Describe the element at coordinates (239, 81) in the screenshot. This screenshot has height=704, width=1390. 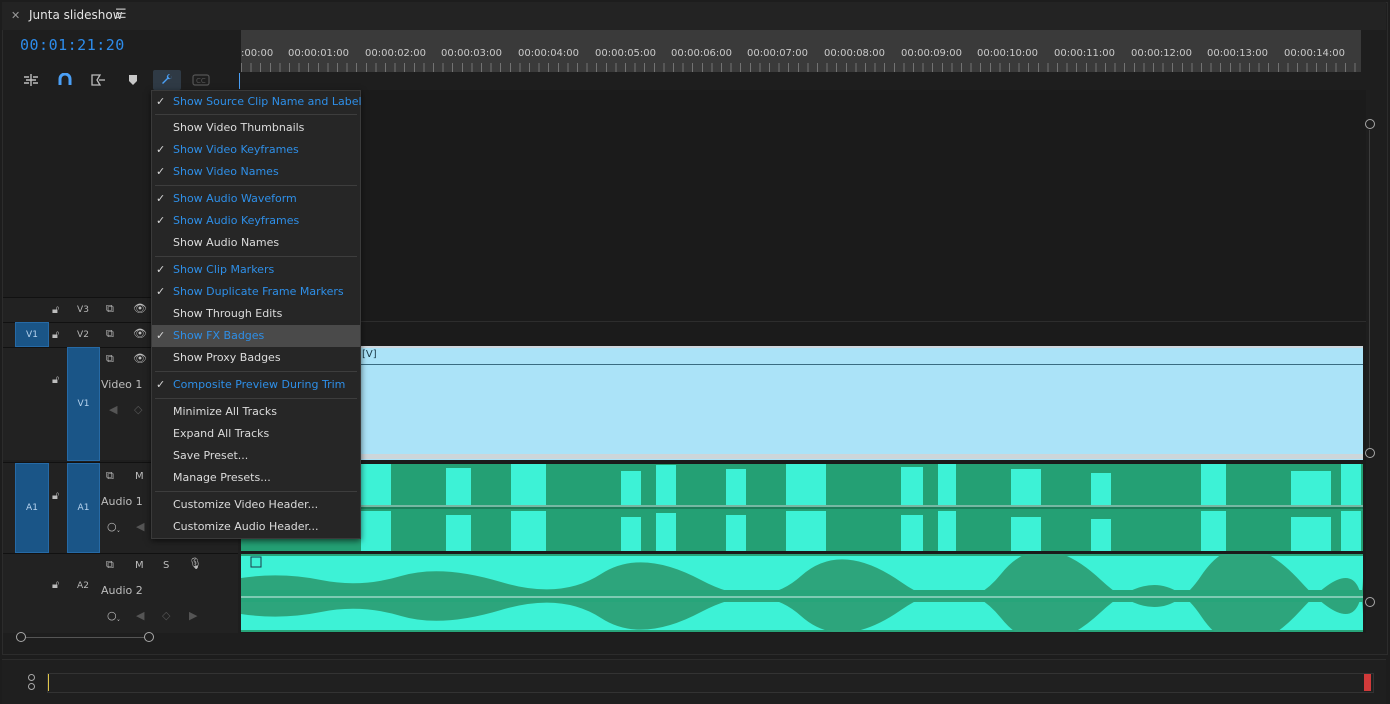
I see `playhead-indicator` at that location.